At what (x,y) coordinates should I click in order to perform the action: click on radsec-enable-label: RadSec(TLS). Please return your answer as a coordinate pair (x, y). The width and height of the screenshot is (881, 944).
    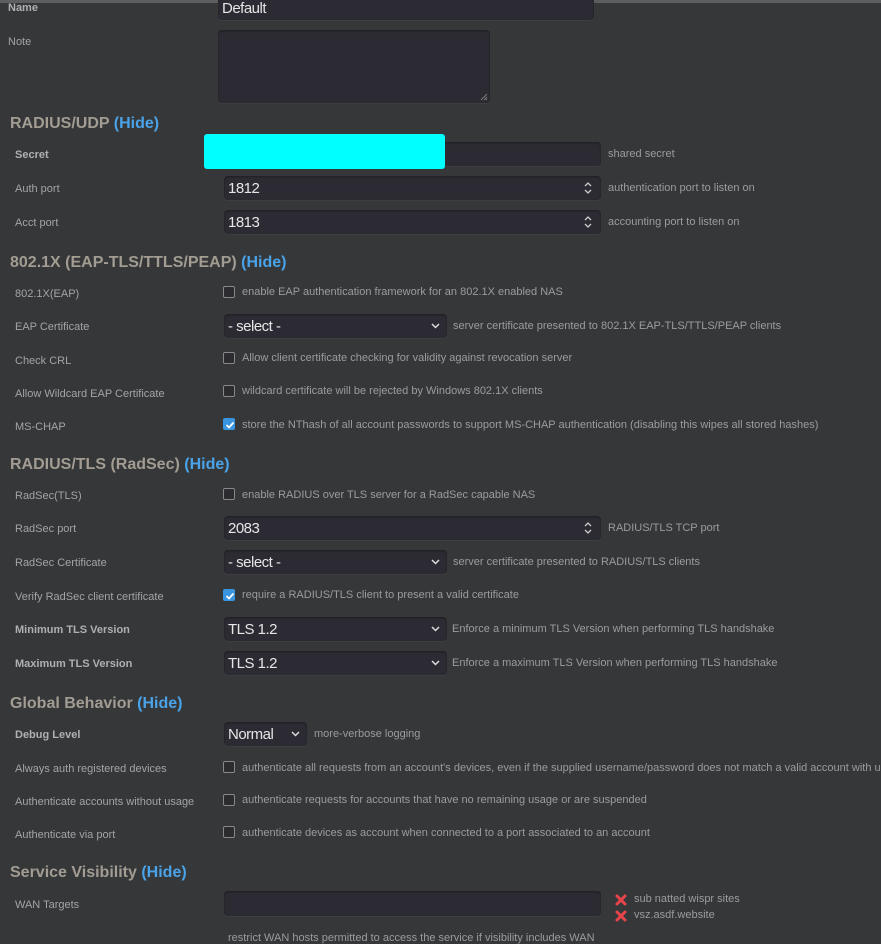
    Looking at the image, I should click on (48, 496).